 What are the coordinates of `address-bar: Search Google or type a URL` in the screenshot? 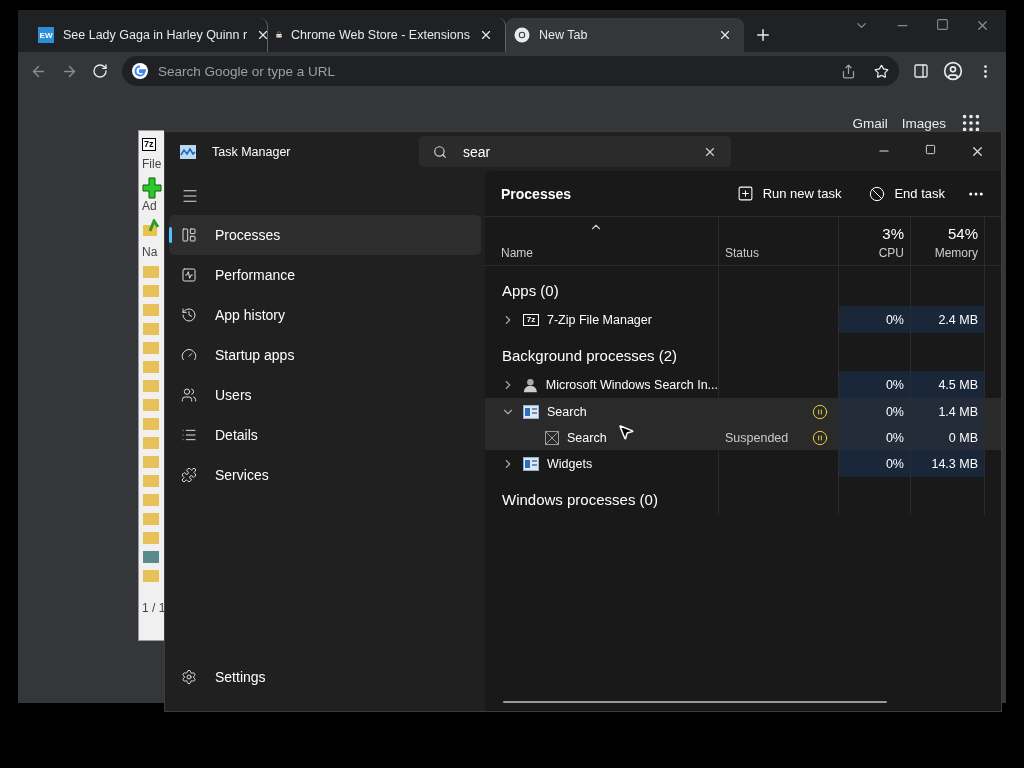 It's located at (510, 71).